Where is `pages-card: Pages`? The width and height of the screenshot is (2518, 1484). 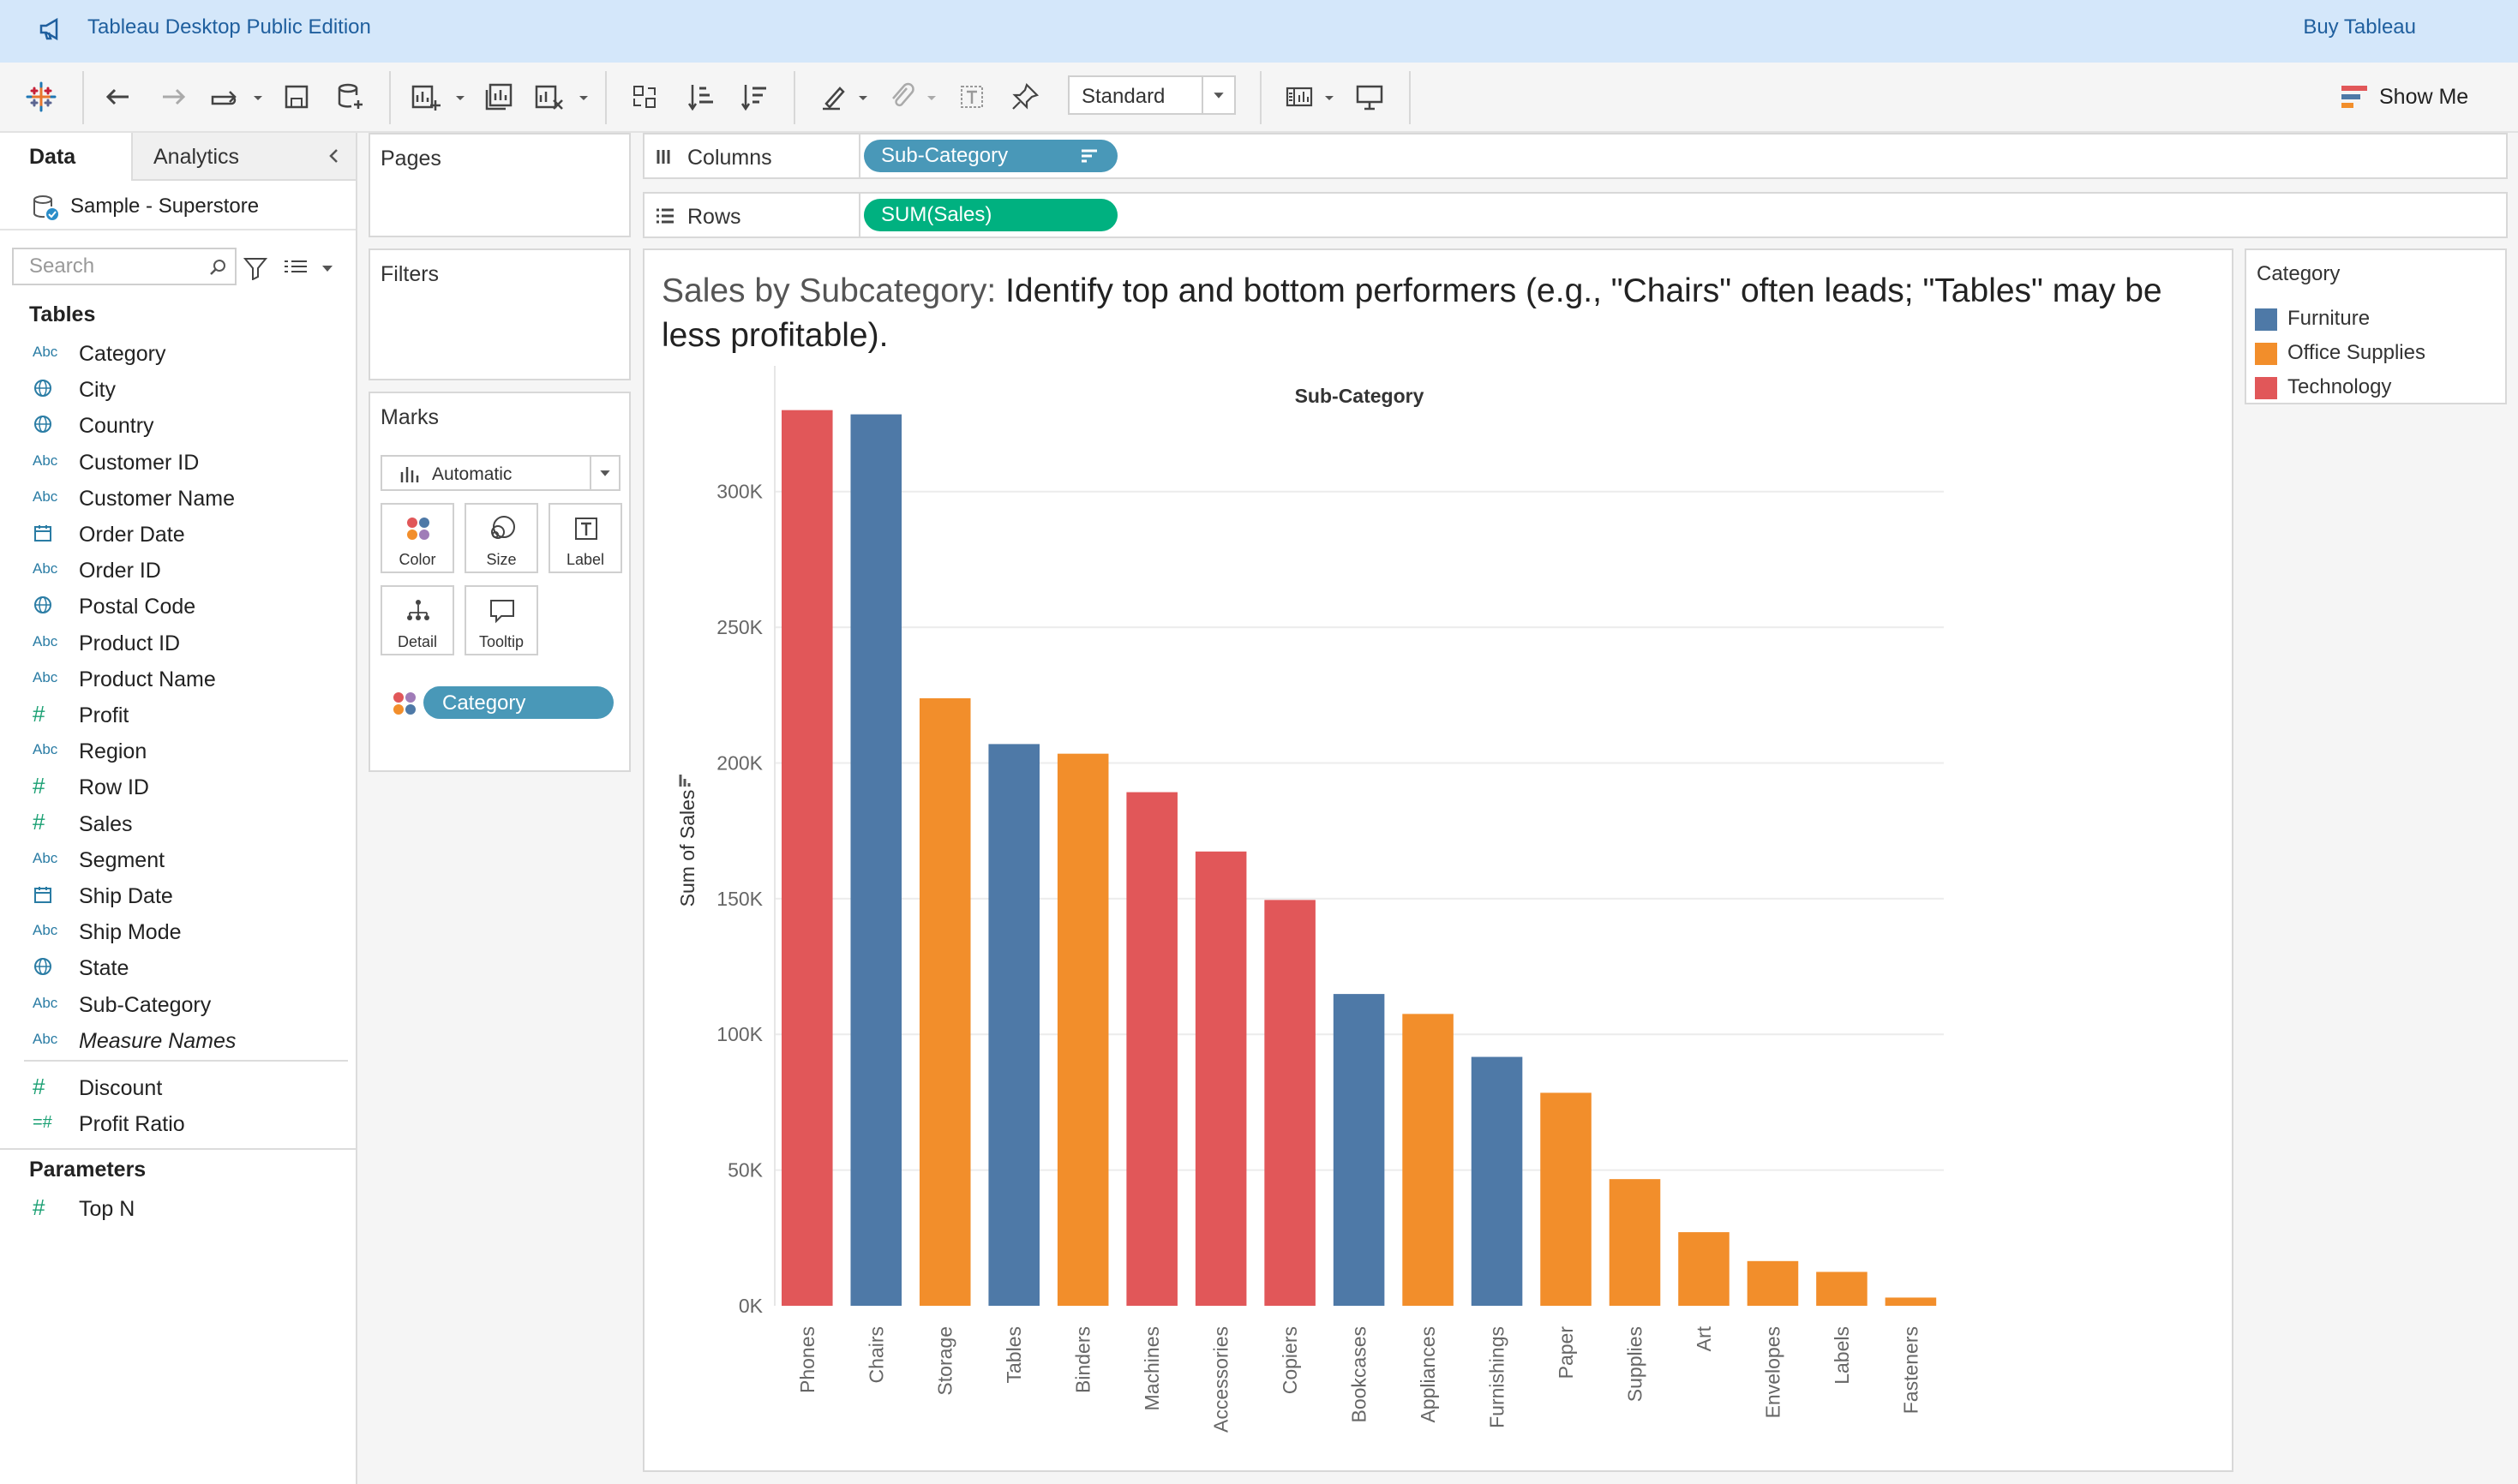
pages-card: Pages is located at coordinates (500, 185).